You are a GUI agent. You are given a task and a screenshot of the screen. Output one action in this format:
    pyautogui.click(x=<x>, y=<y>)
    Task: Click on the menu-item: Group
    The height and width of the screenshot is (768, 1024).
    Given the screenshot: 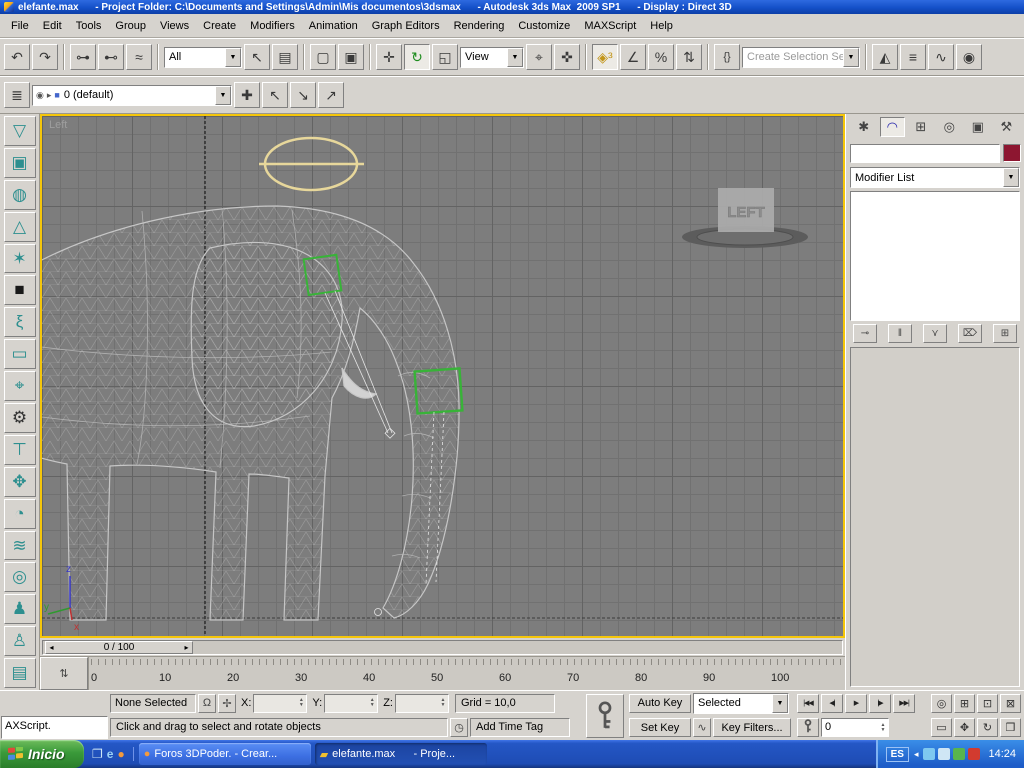 What is the action you would take?
    pyautogui.click(x=130, y=26)
    